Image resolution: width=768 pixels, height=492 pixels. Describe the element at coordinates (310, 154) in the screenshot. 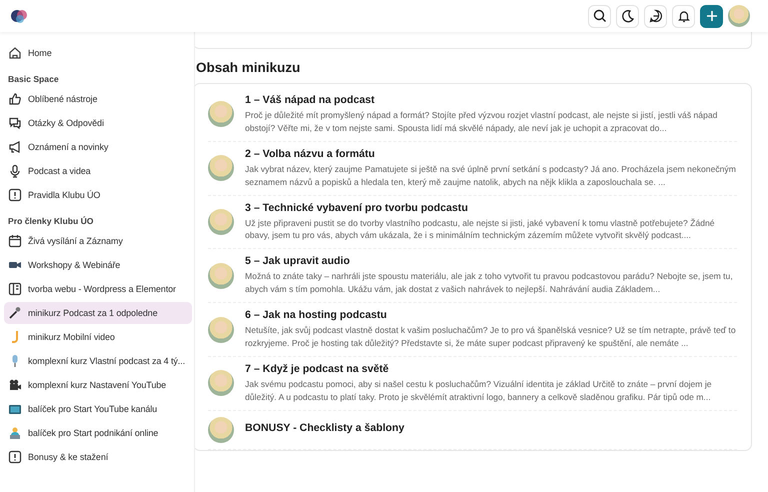

I see `lesson-title: 2 – Volba názvu a formátu` at that location.